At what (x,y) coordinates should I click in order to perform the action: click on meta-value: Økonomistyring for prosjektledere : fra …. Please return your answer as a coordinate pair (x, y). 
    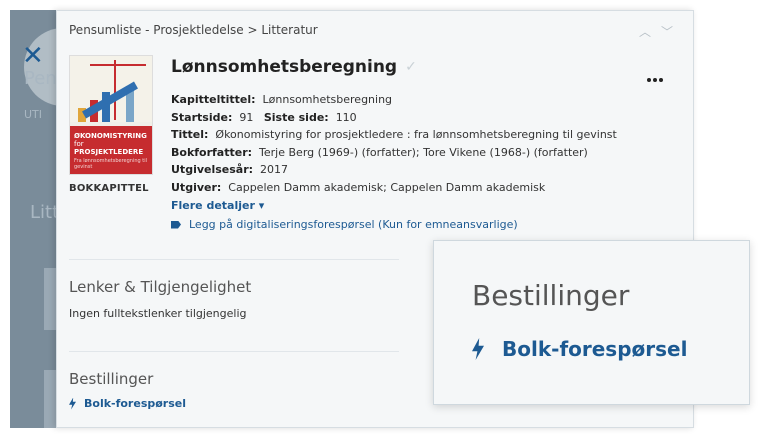
    Looking at the image, I should click on (416, 135).